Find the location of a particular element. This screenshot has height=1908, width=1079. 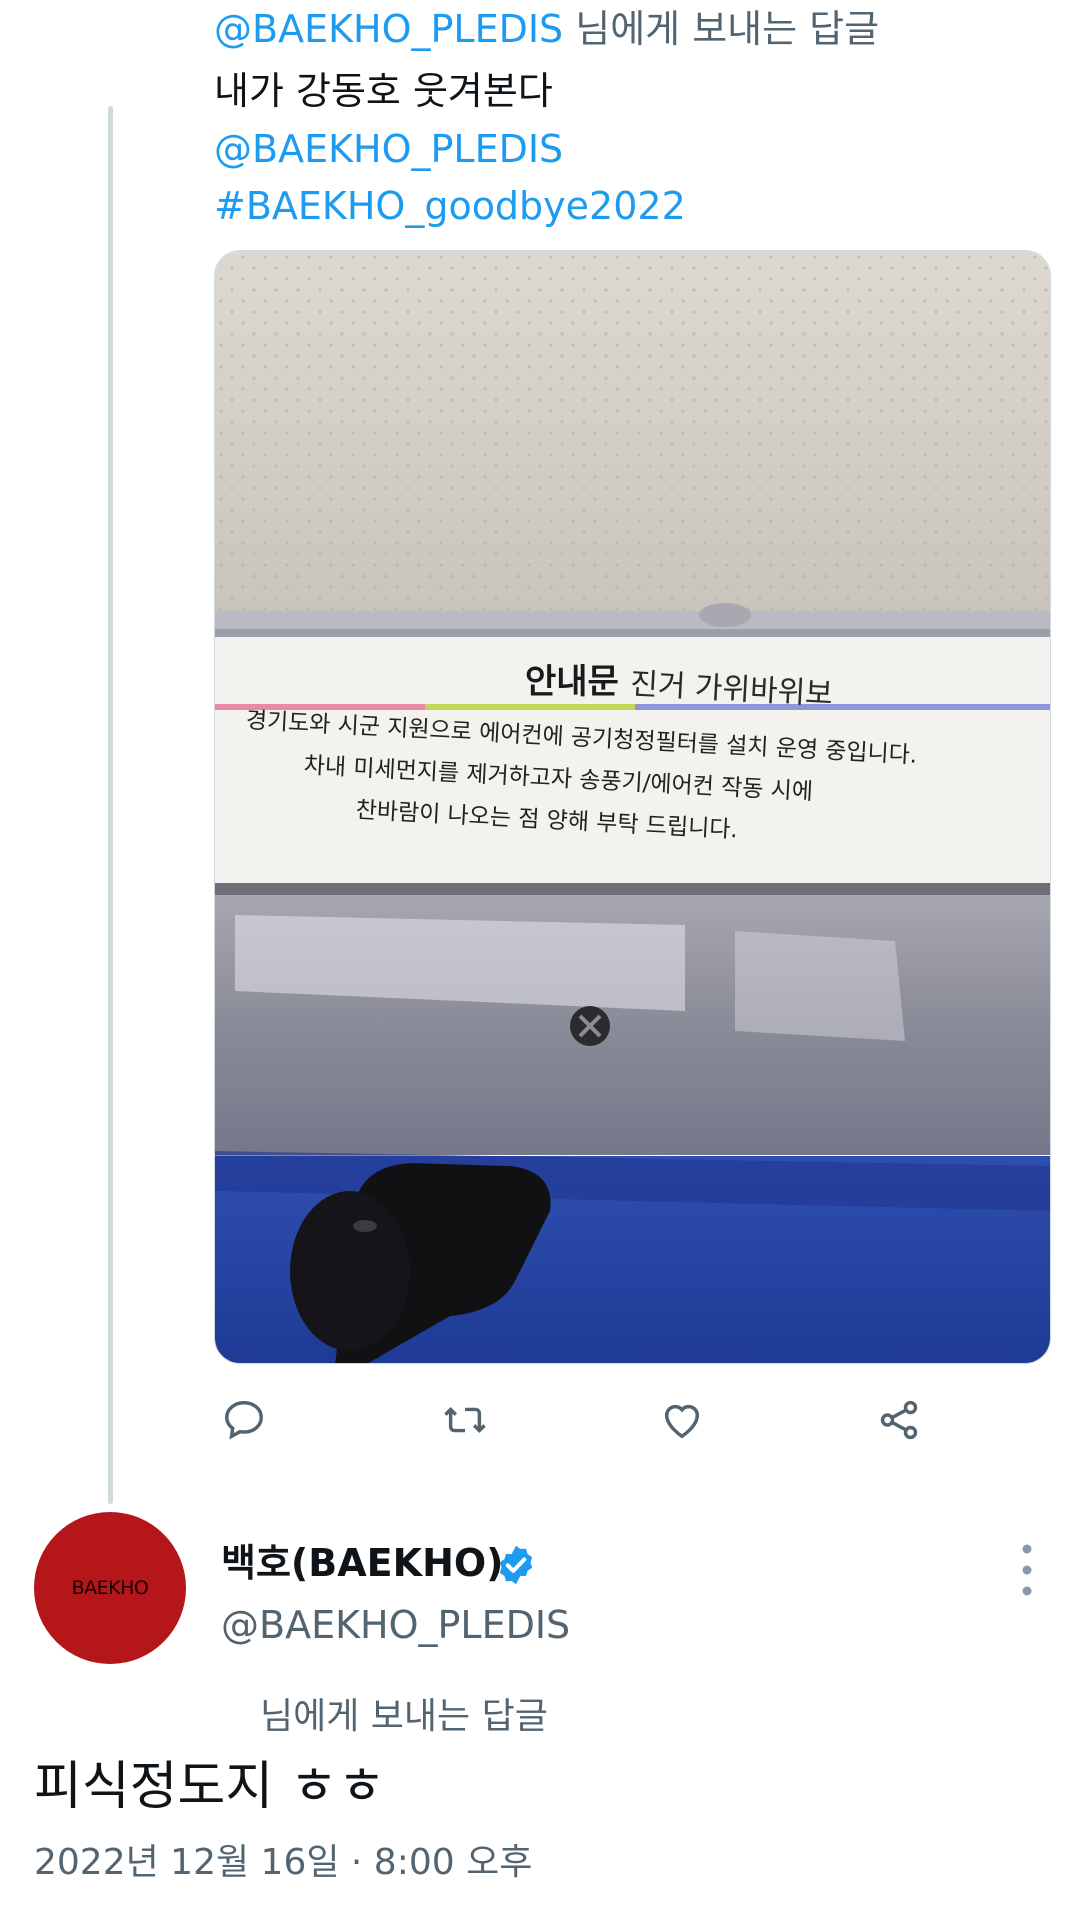

sign-title-text: 안내문 is located at coordinates (572, 682).